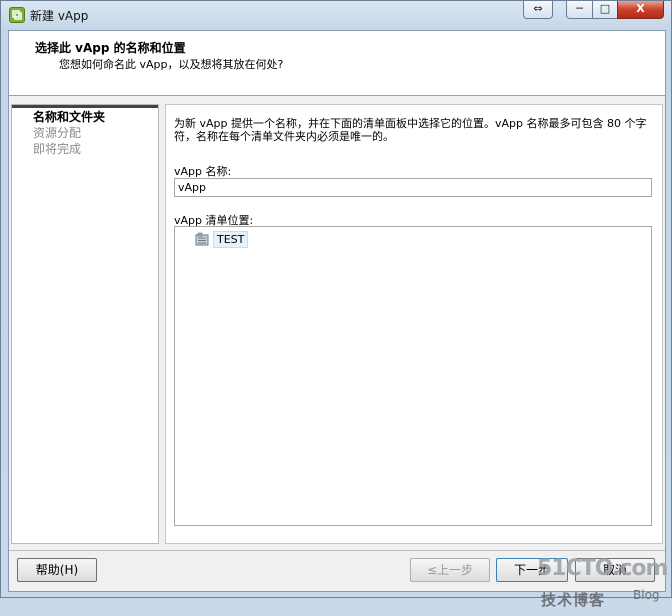 The image size is (672, 616). What do you see at coordinates (640, 10) in the screenshot?
I see `close-button: X` at bounding box center [640, 10].